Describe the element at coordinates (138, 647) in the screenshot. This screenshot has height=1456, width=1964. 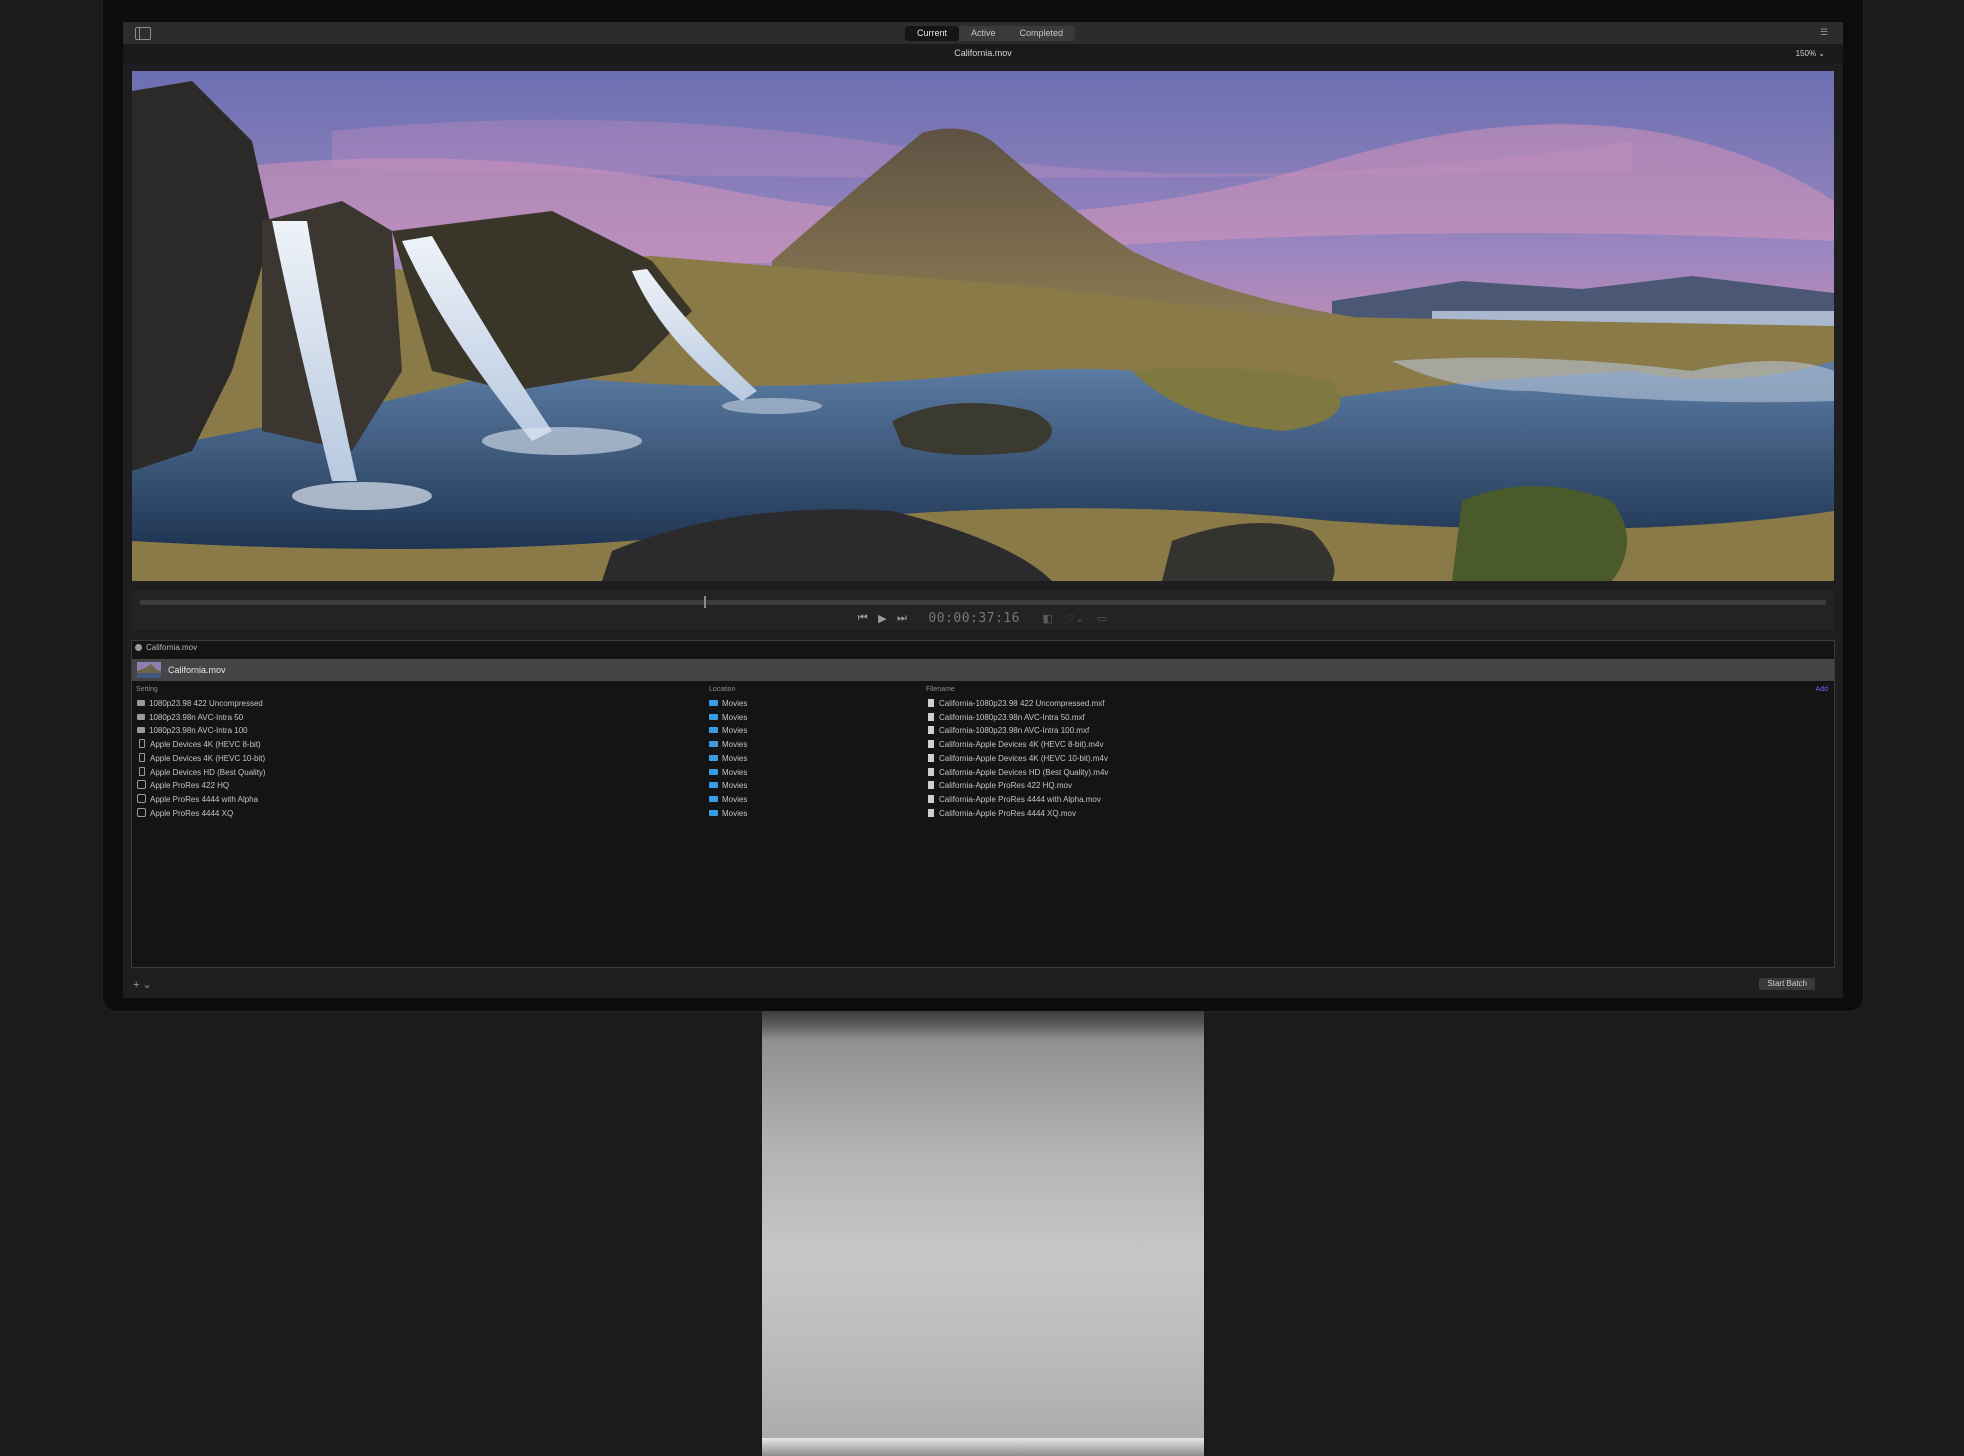
I see `batch-icon` at that location.